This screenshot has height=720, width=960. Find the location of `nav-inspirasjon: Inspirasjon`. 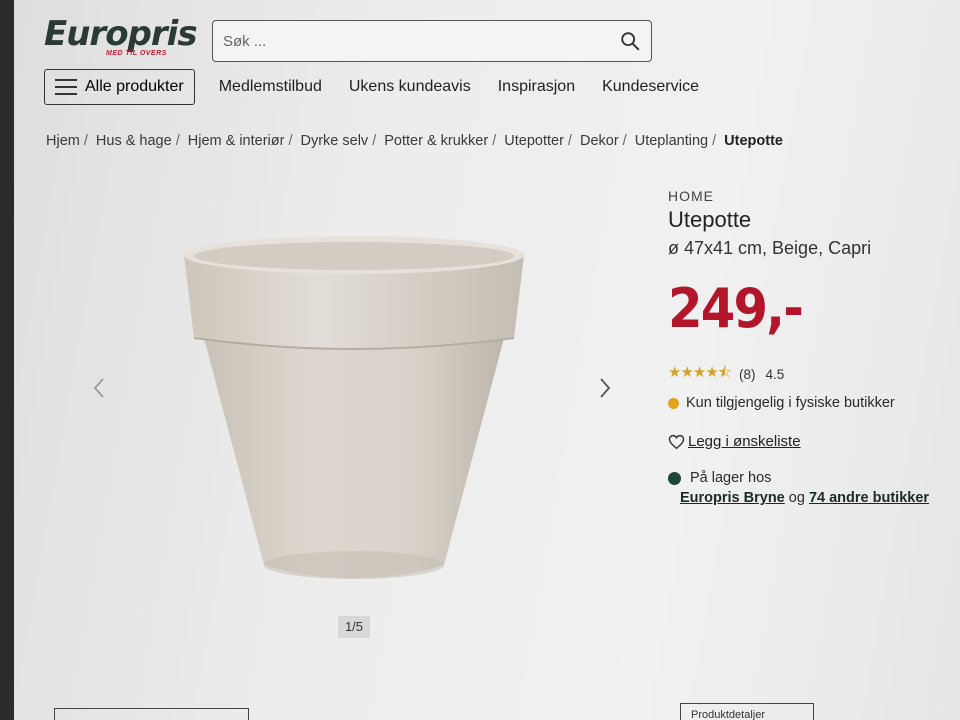

nav-inspirasjon: Inspirasjon is located at coordinates (536, 87).